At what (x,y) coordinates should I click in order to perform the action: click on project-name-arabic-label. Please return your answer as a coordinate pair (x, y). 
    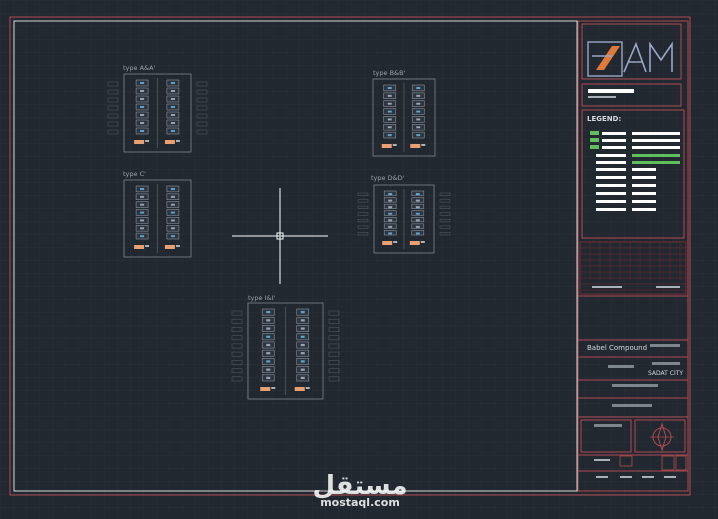
    Looking at the image, I should click on (665, 345).